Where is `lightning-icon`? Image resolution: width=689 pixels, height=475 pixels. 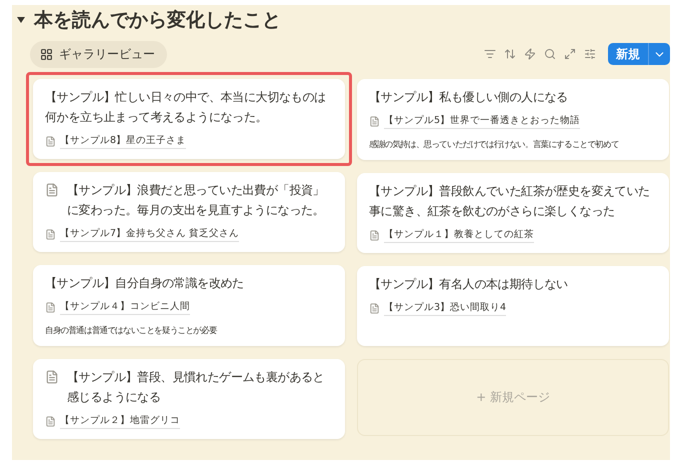
lightning-icon is located at coordinates (530, 54).